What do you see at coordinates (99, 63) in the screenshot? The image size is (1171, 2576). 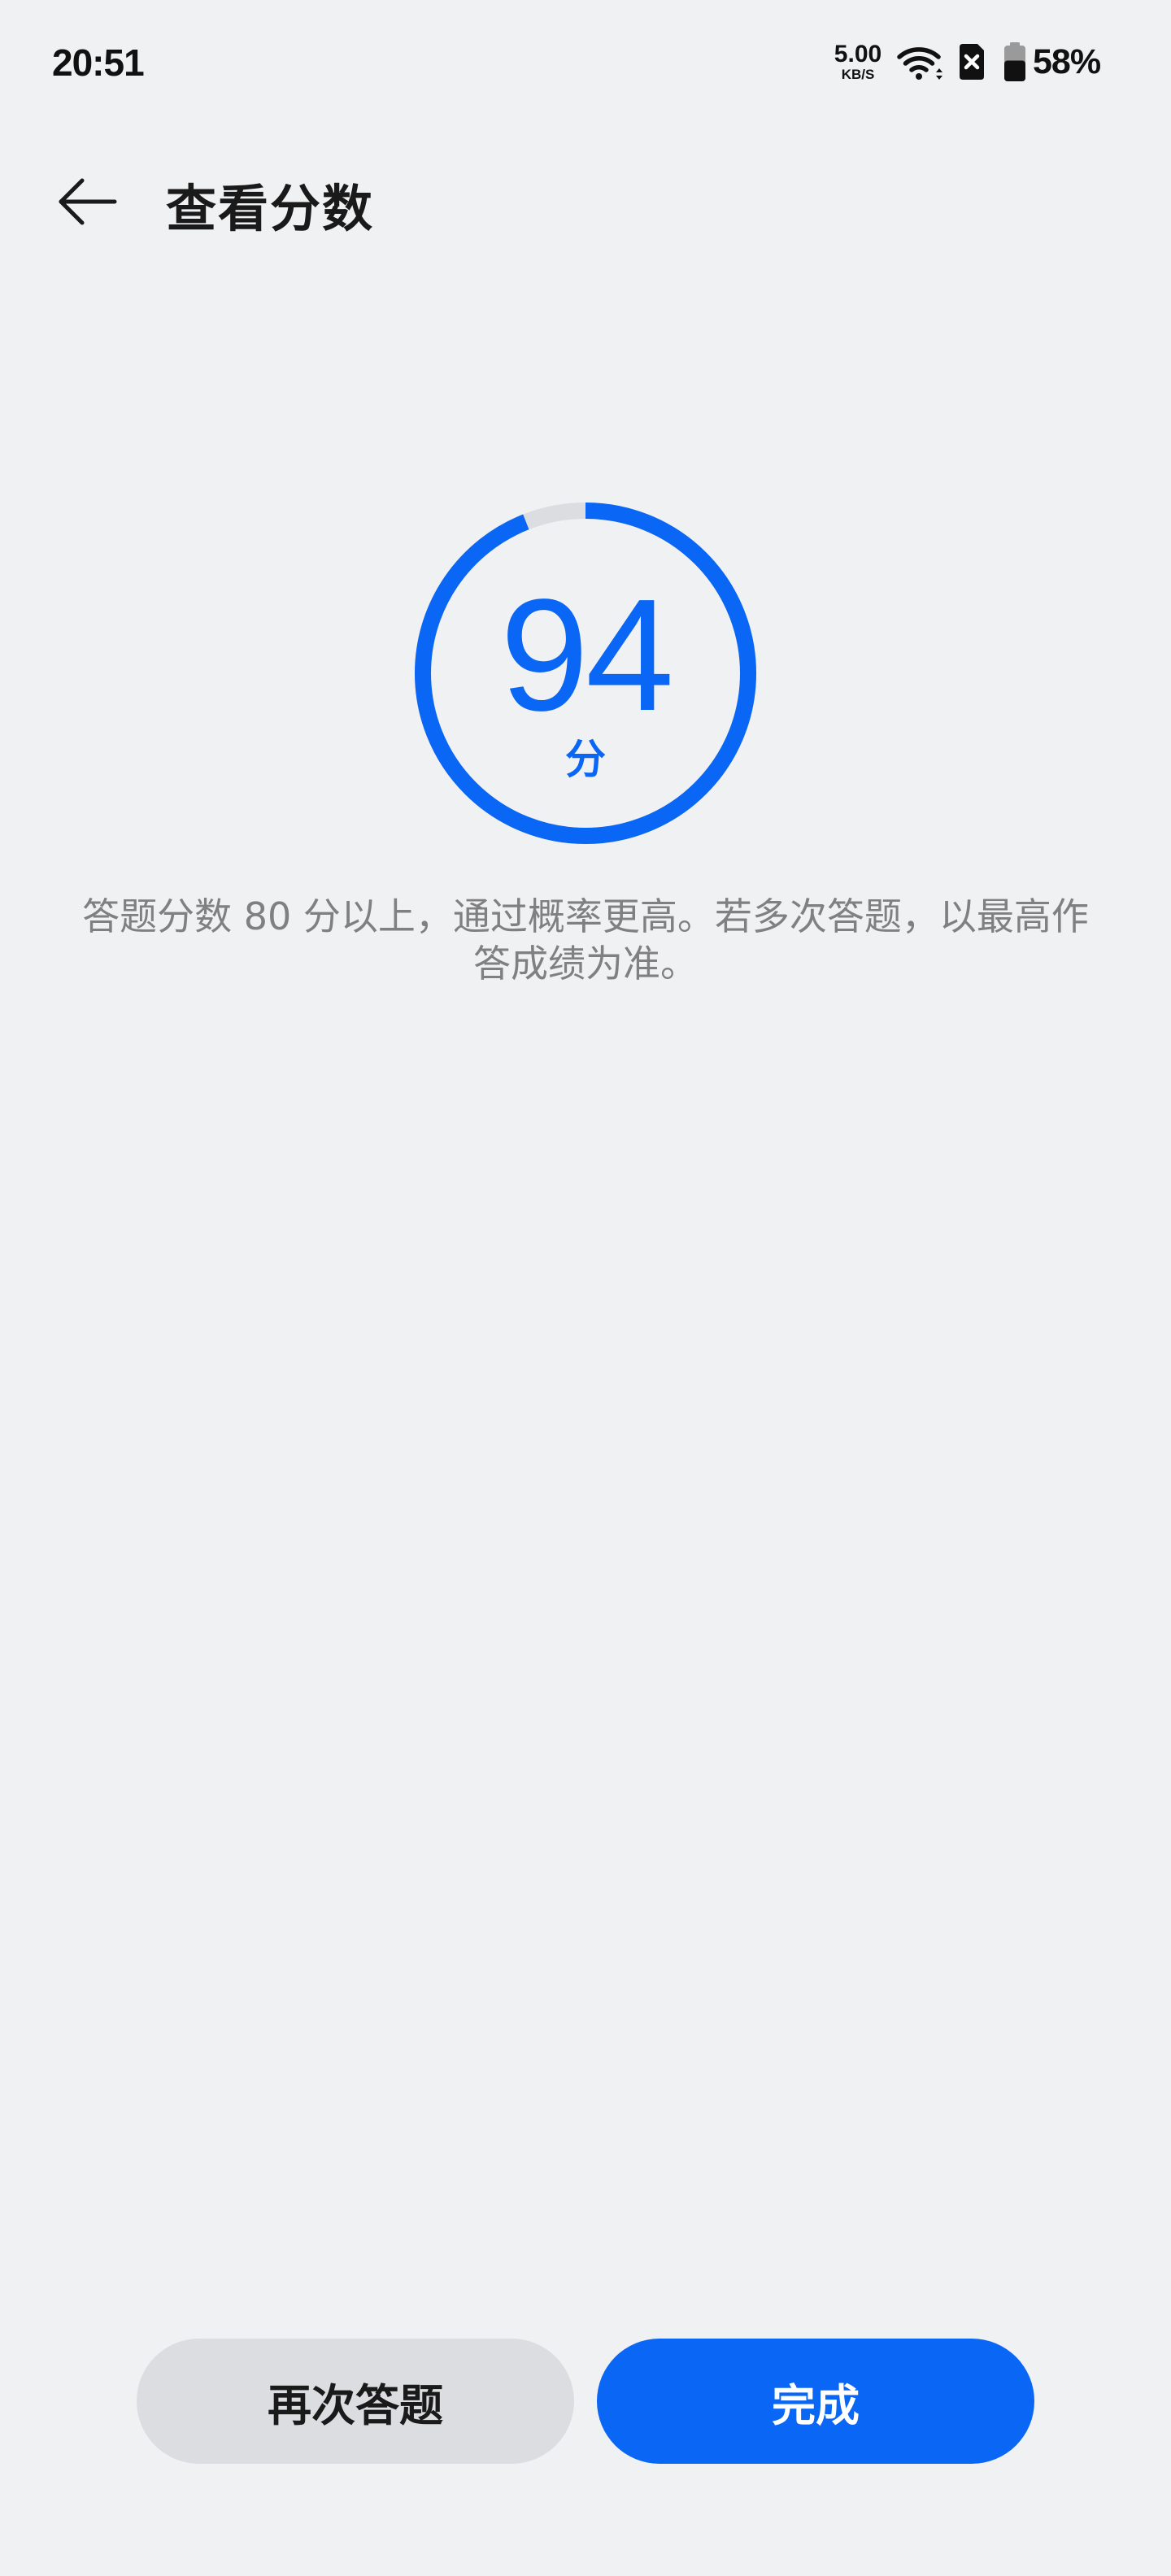 I see `status-time: 20:51` at bounding box center [99, 63].